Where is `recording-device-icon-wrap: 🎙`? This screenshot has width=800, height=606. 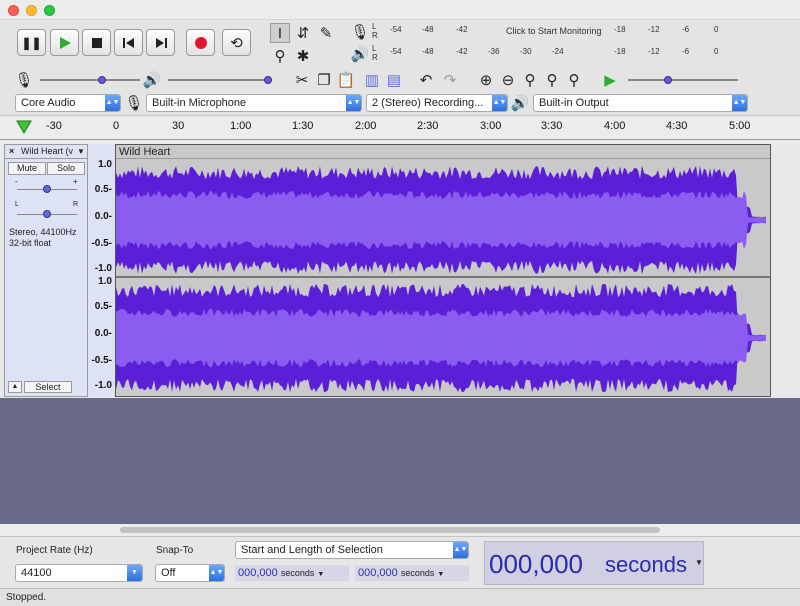 recording-device-icon-wrap: 🎙 is located at coordinates (134, 103).